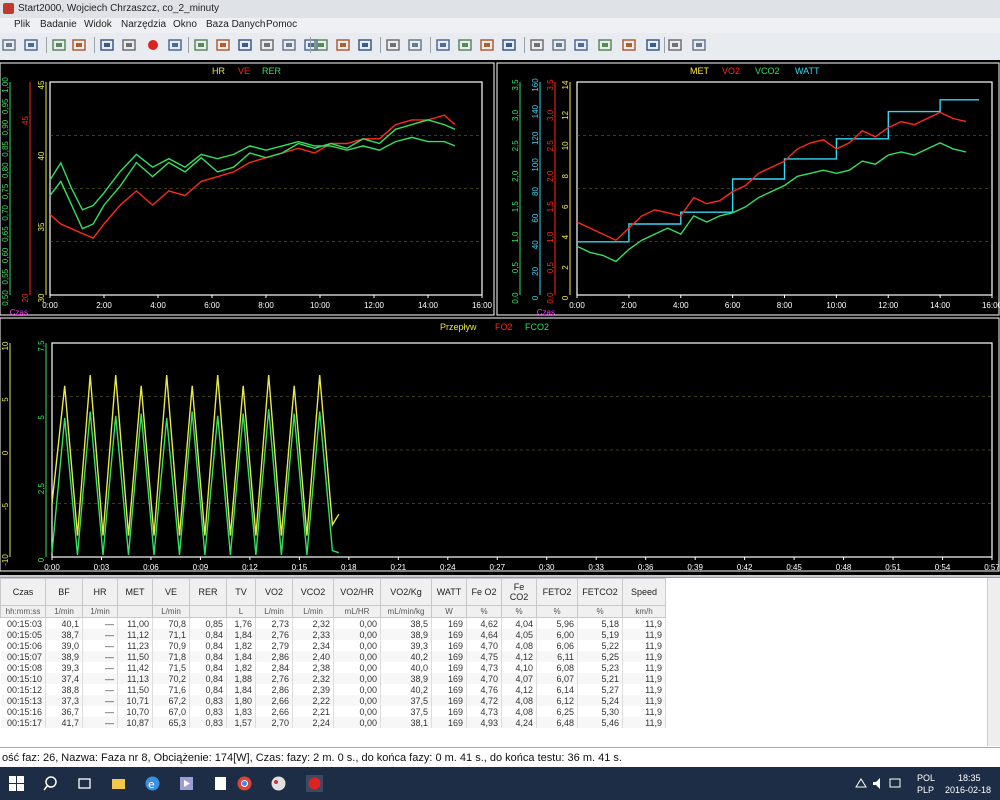 Image resolution: width=1000 pixels, height=800 pixels. What do you see at coordinates (925, 790) in the screenshot?
I see `keyboard-layout-label: PLP` at bounding box center [925, 790].